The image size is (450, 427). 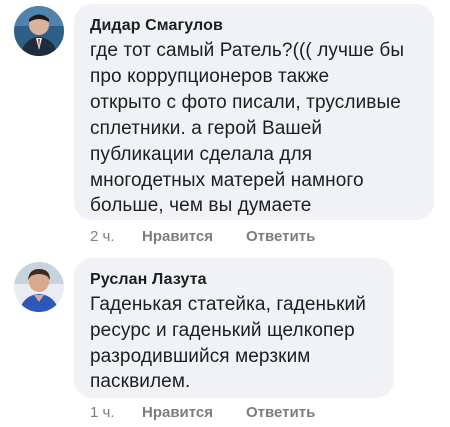 I want to click on comment-author: Руслан Лазута, so click(x=148, y=280).